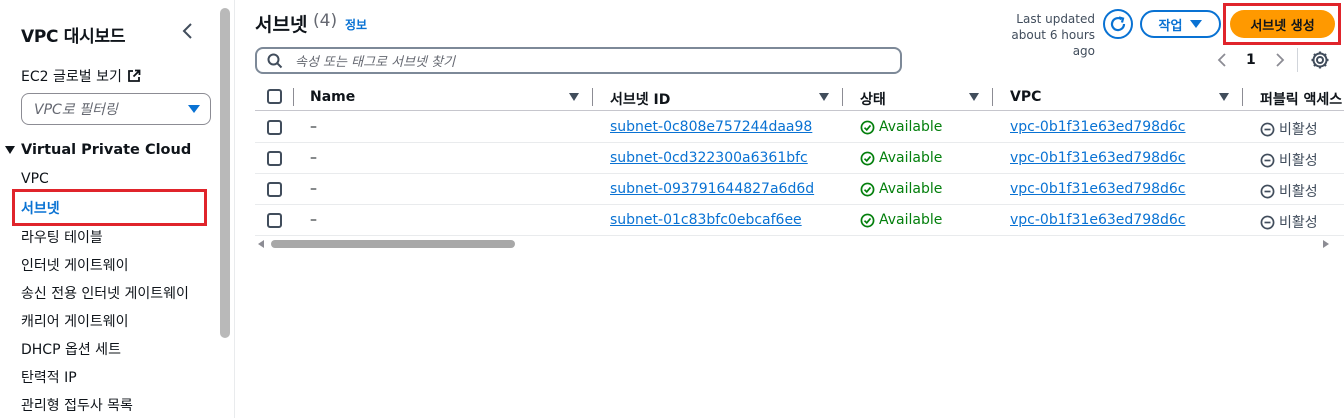  What do you see at coordinates (225, 173) in the screenshot?
I see `sidebar-scrollbar` at bounding box center [225, 173].